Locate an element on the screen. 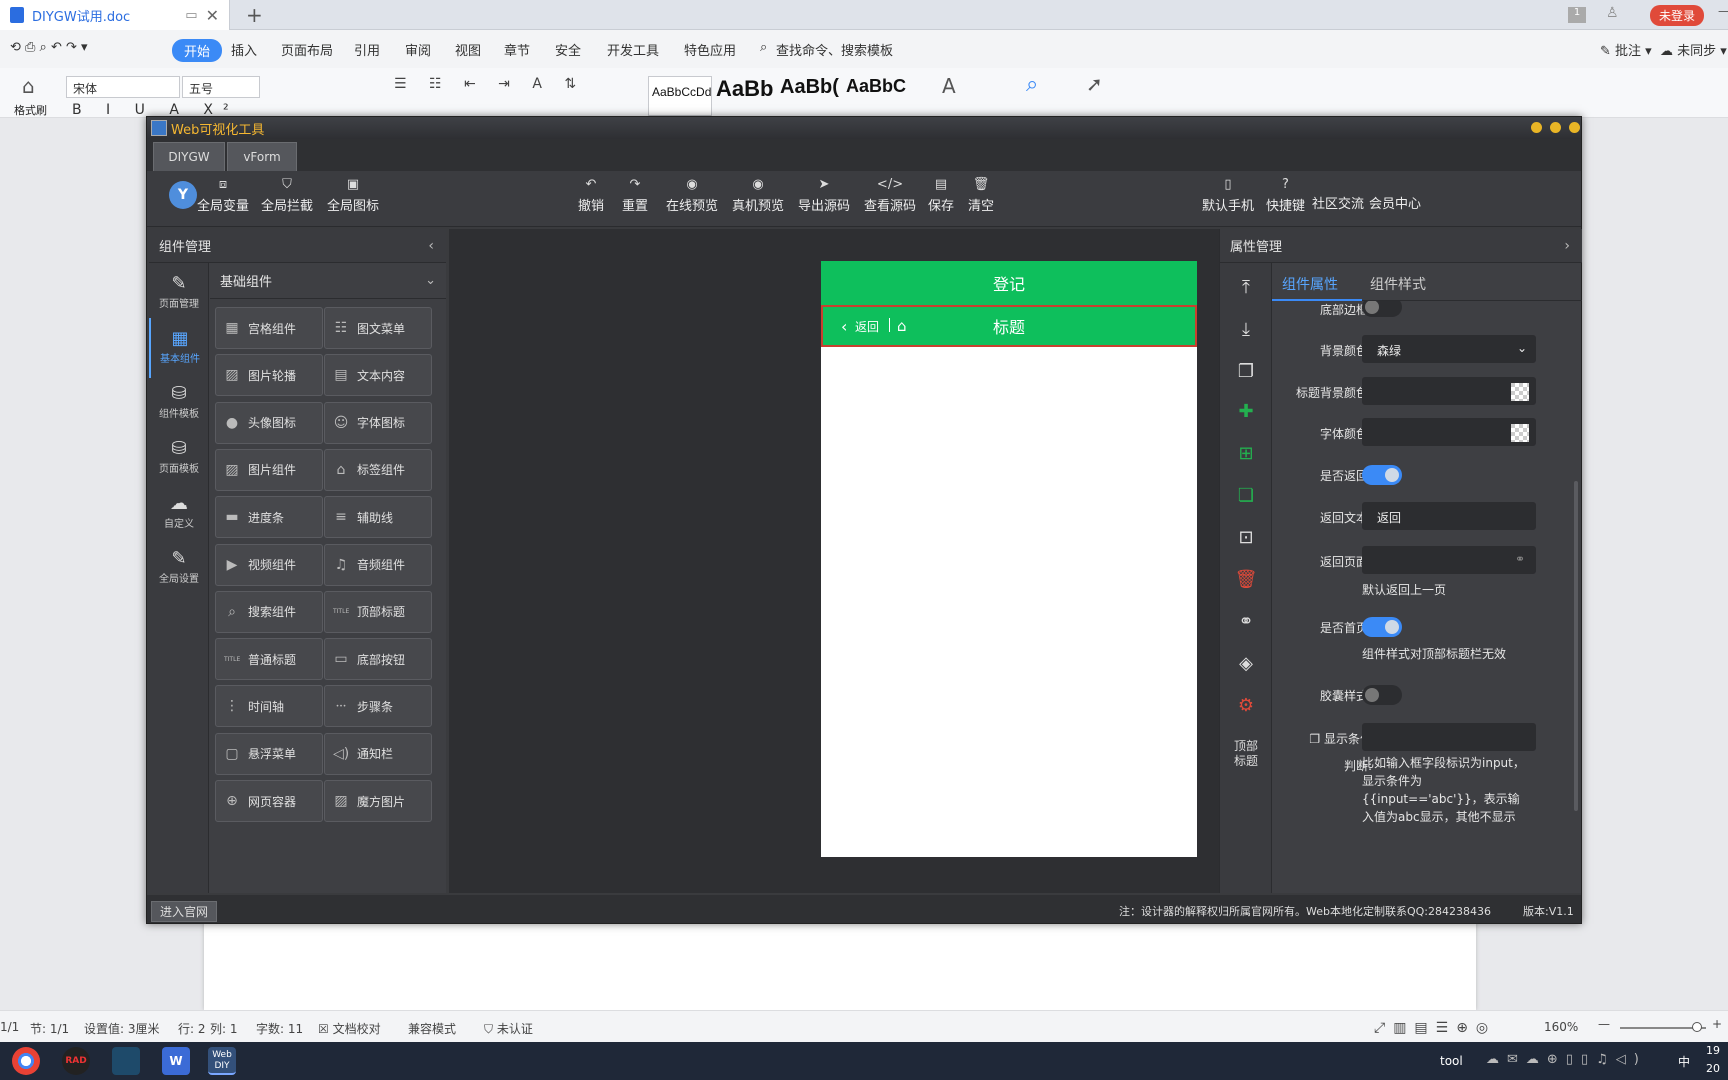 The height and width of the screenshot is (1080, 1728). zoom-level: 160% is located at coordinates (1561, 1027).